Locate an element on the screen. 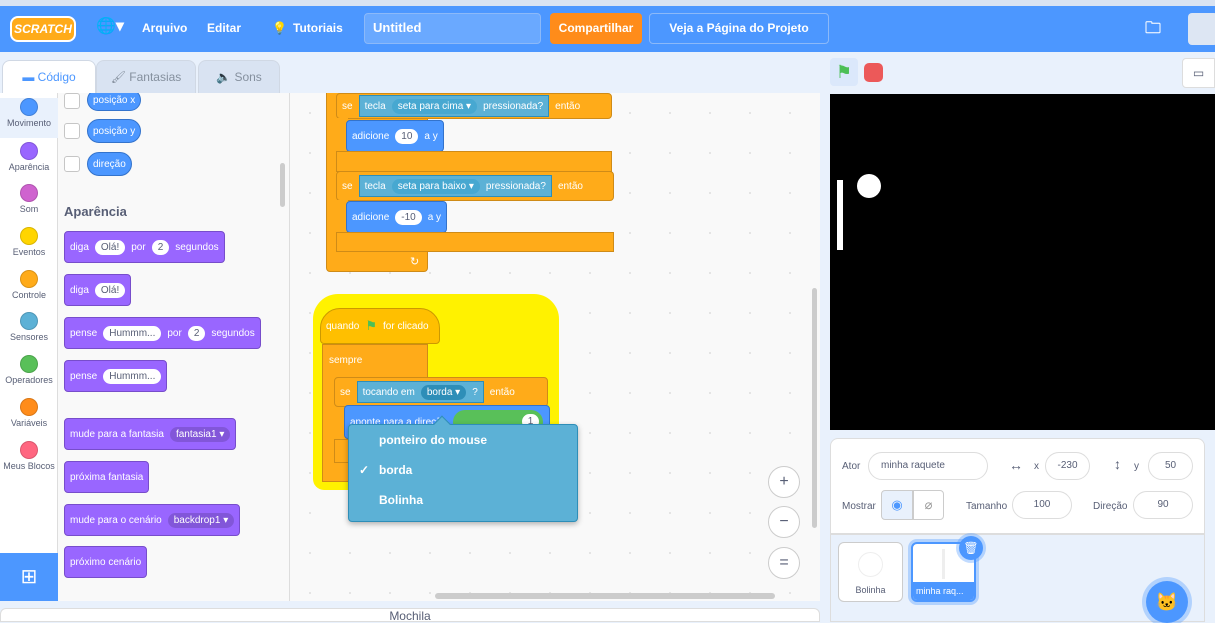 The image size is (1215, 623). sprite-thumb-bolinha: Bolinha is located at coordinates (870, 572).